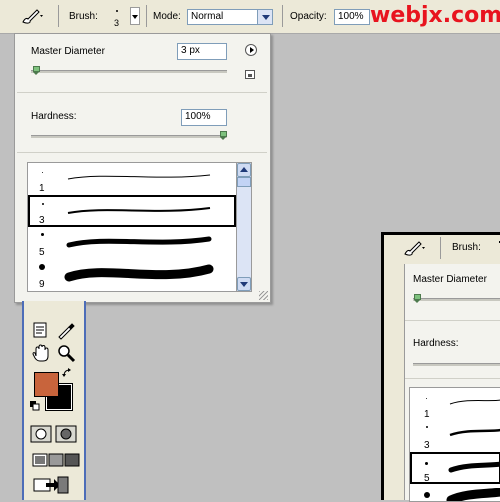  I want to click on scroll-up-button, so click(244, 170).